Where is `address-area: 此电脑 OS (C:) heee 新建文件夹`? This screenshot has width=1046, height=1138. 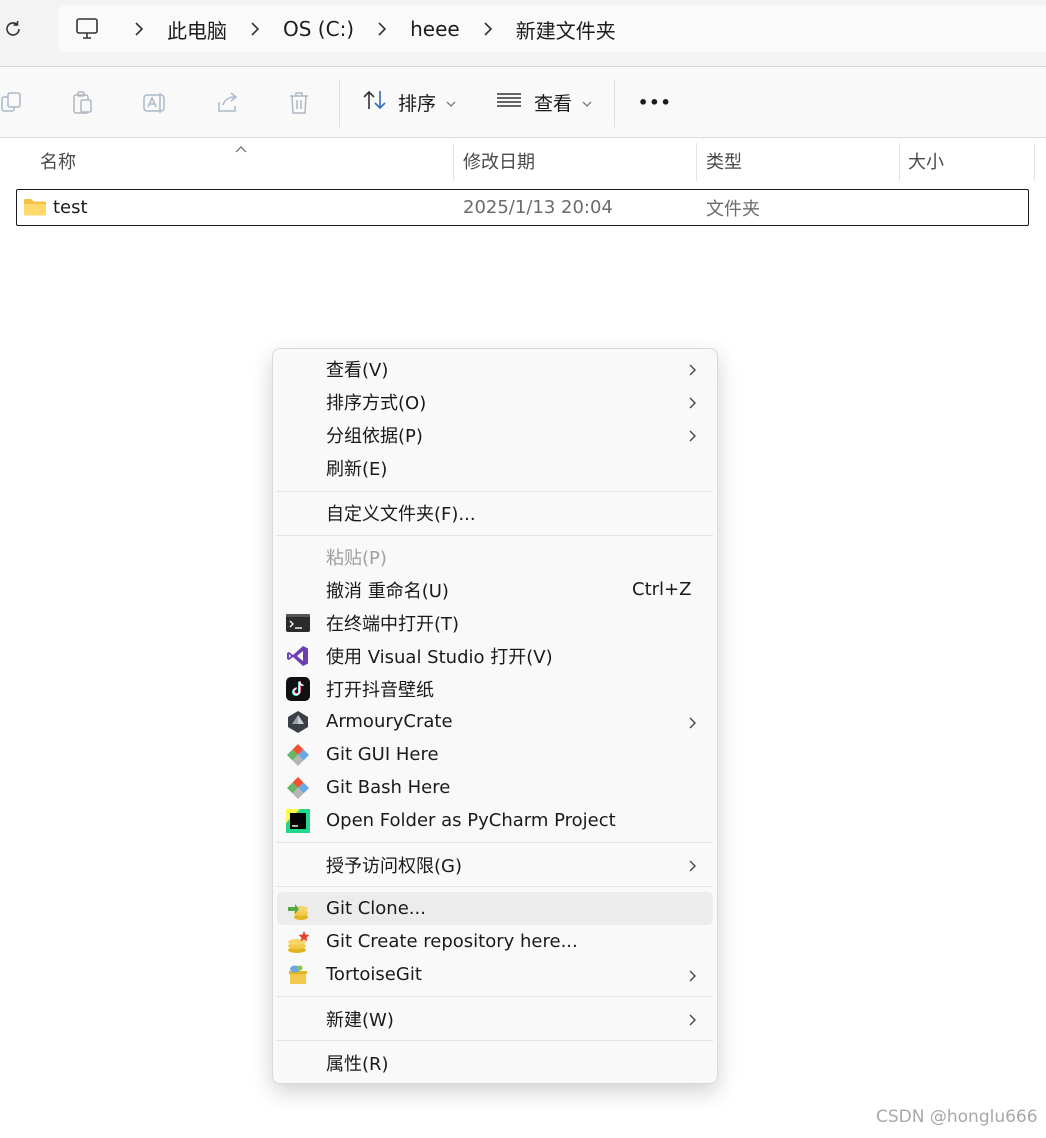
address-area: 此电脑 OS (C:) heee 新建文件夹 is located at coordinates (523, 33).